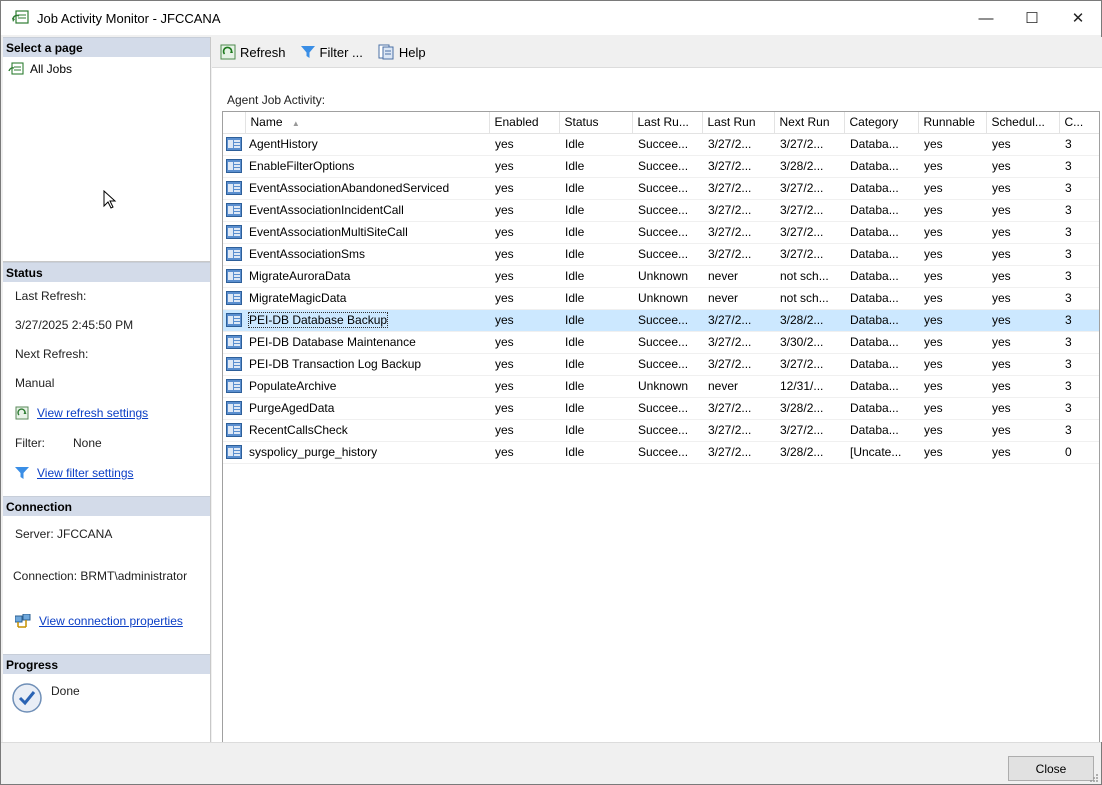 The height and width of the screenshot is (785, 1102). Describe the element at coordinates (106, 272) in the screenshot. I see `status-header: Status` at that location.